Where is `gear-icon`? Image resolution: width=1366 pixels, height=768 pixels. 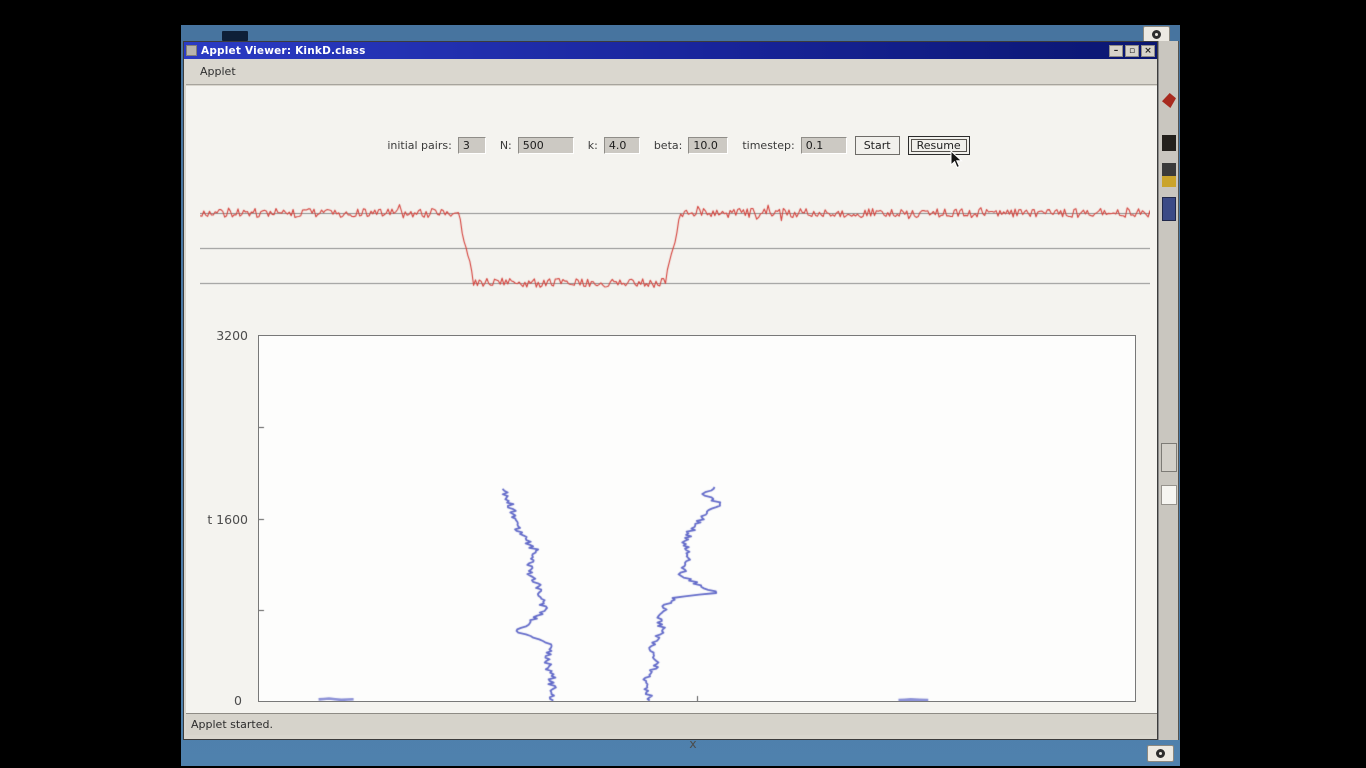 gear-icon is located at coordinates (1160, 753).